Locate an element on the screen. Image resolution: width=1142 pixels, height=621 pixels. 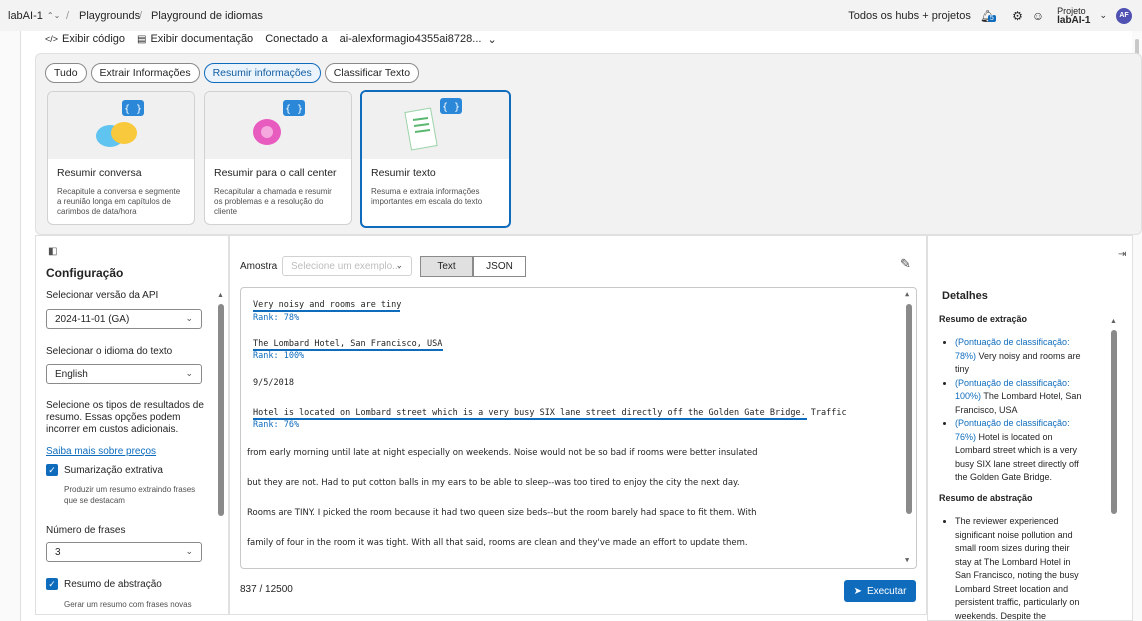
avatar: AF is located at coordinates (1124, 15).